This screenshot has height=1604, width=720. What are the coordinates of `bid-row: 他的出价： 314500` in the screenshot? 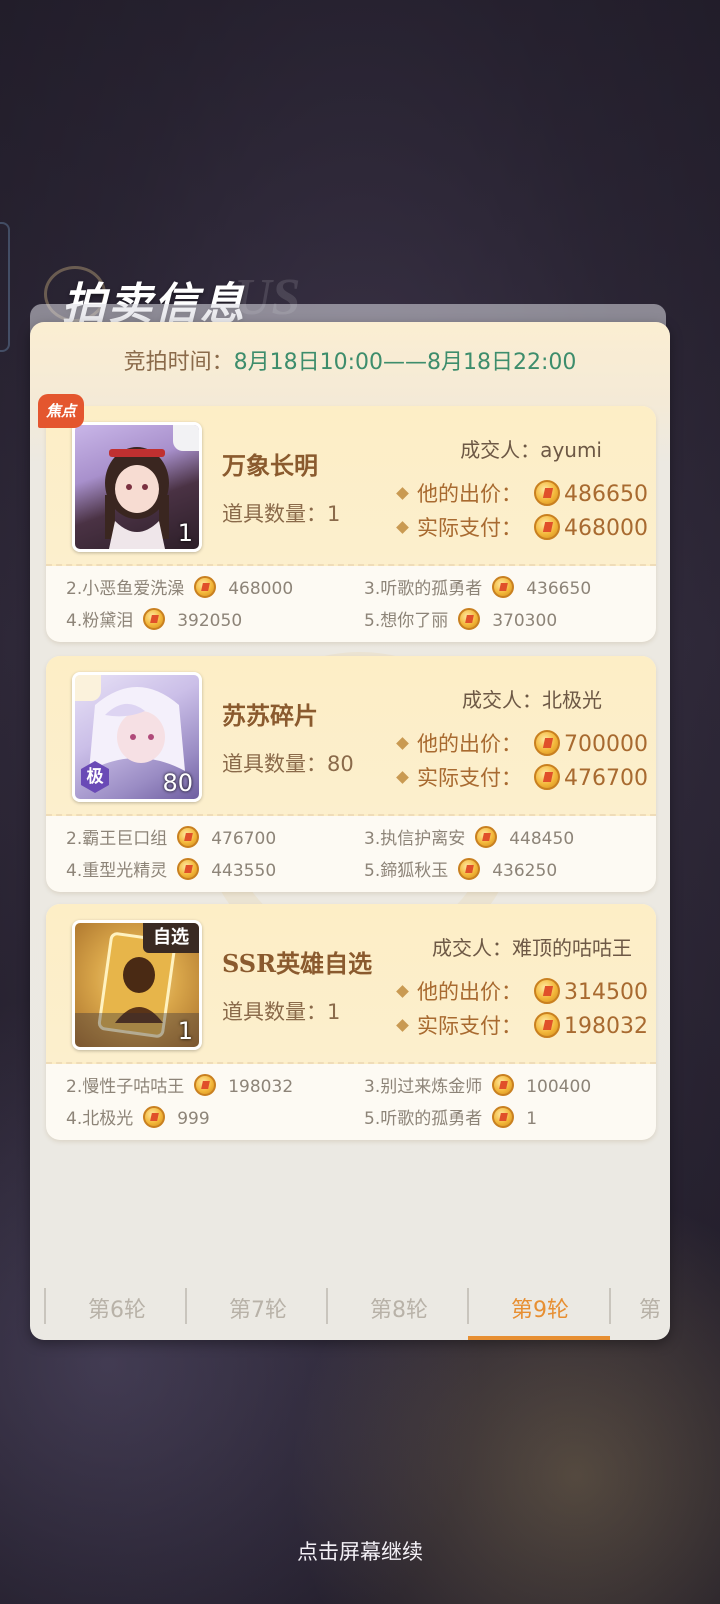 It's located at (522, 991).